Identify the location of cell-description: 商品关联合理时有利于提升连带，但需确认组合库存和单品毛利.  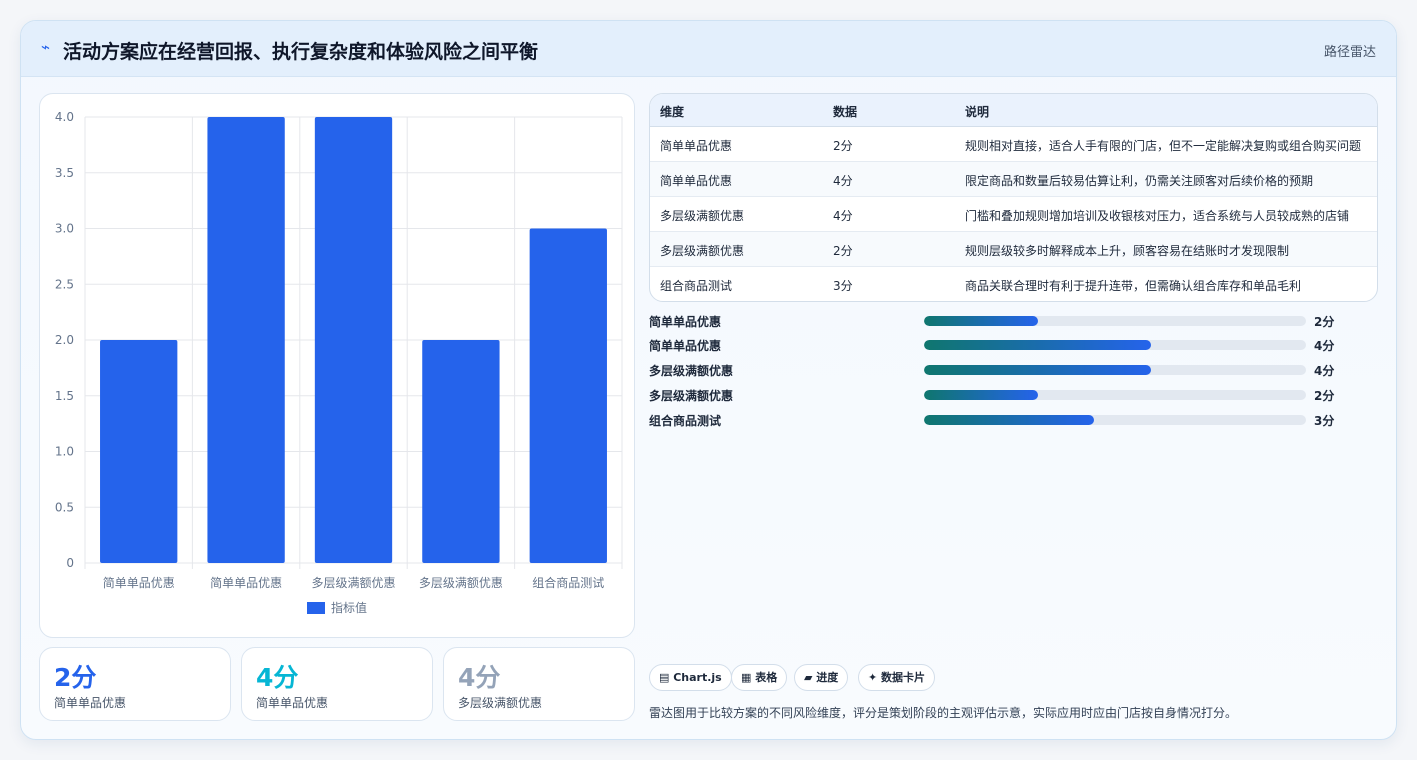
(1133, 286).